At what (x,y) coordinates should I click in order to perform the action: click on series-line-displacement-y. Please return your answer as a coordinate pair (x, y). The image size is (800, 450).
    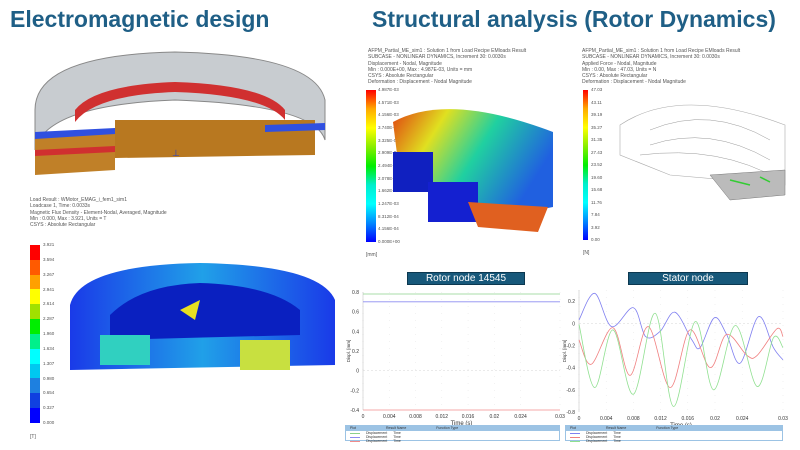
    Looking at the image, I should click on (681, 328).